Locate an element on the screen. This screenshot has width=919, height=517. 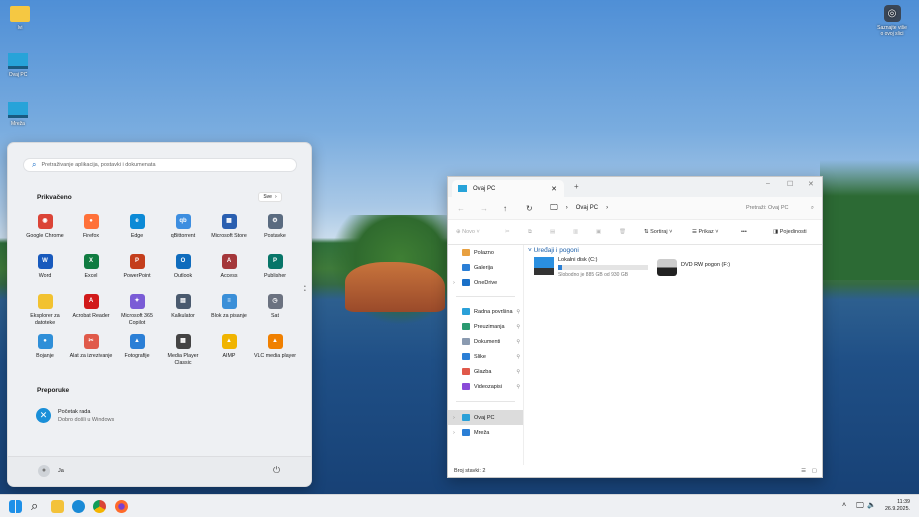
nav-label: OneDrive is located at coordinates (486, 282).